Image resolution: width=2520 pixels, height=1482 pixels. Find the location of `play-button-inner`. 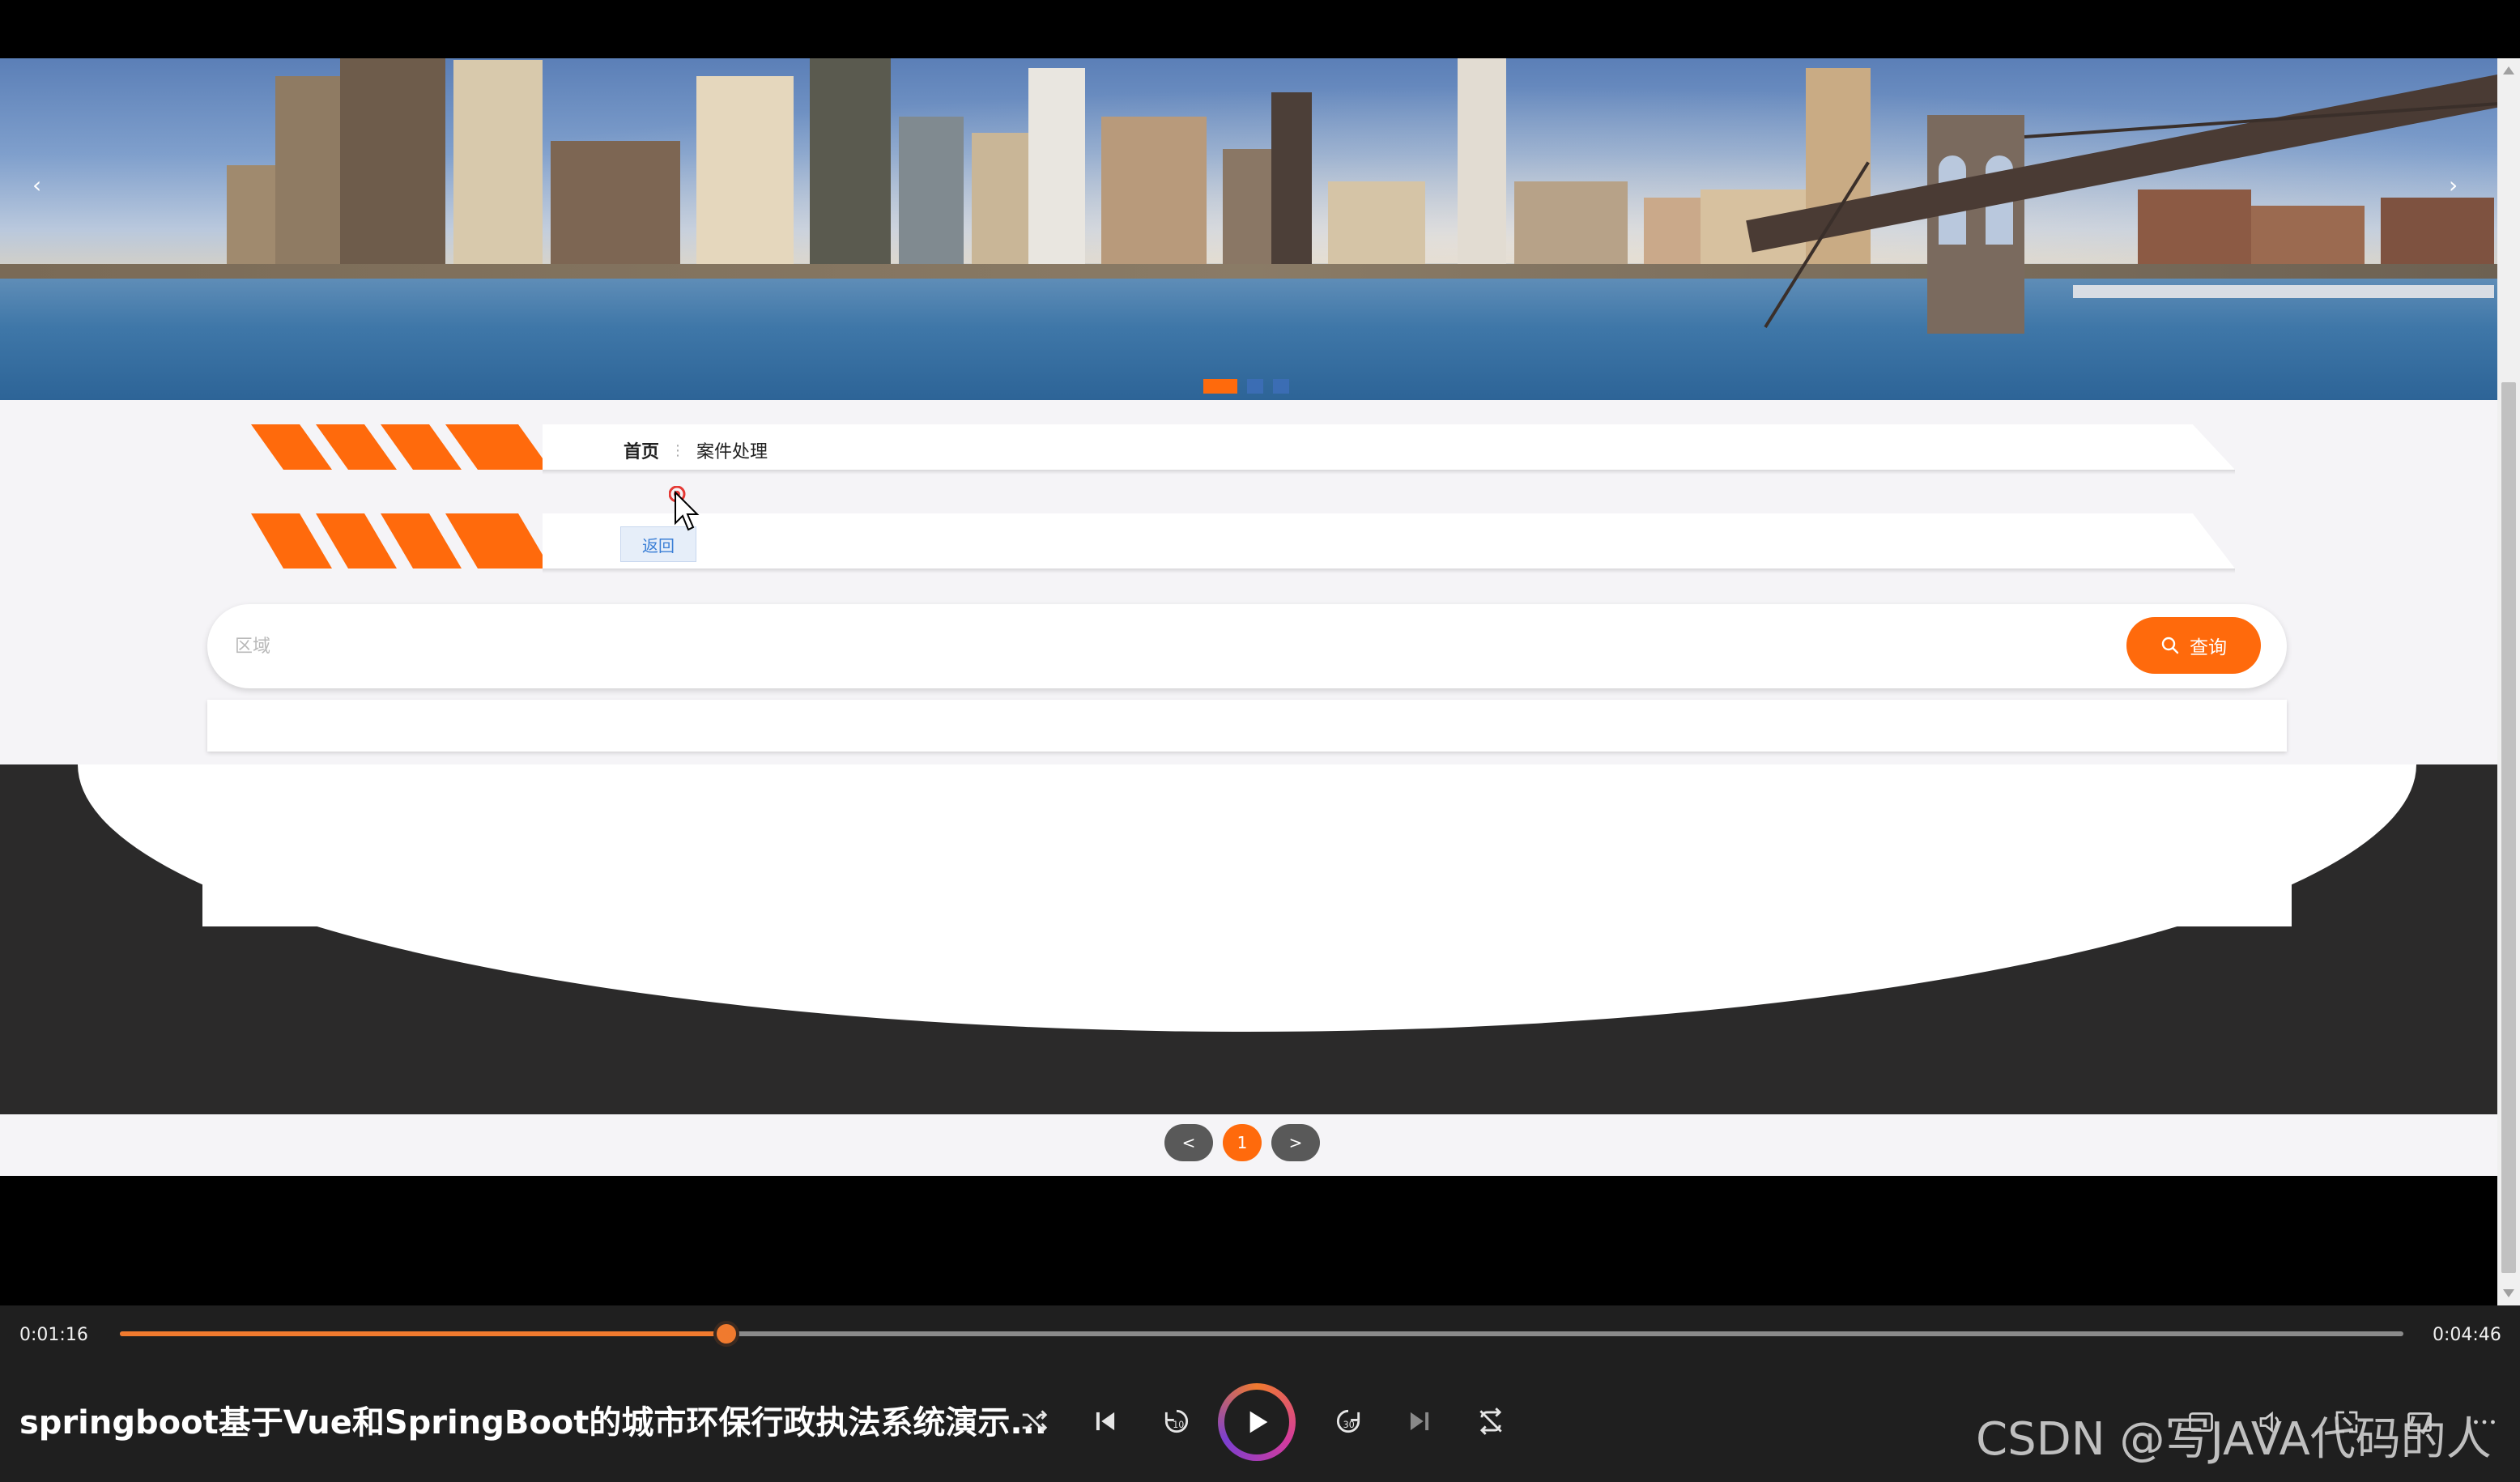

play-button-inner is located at coordinates (1257, 1422).